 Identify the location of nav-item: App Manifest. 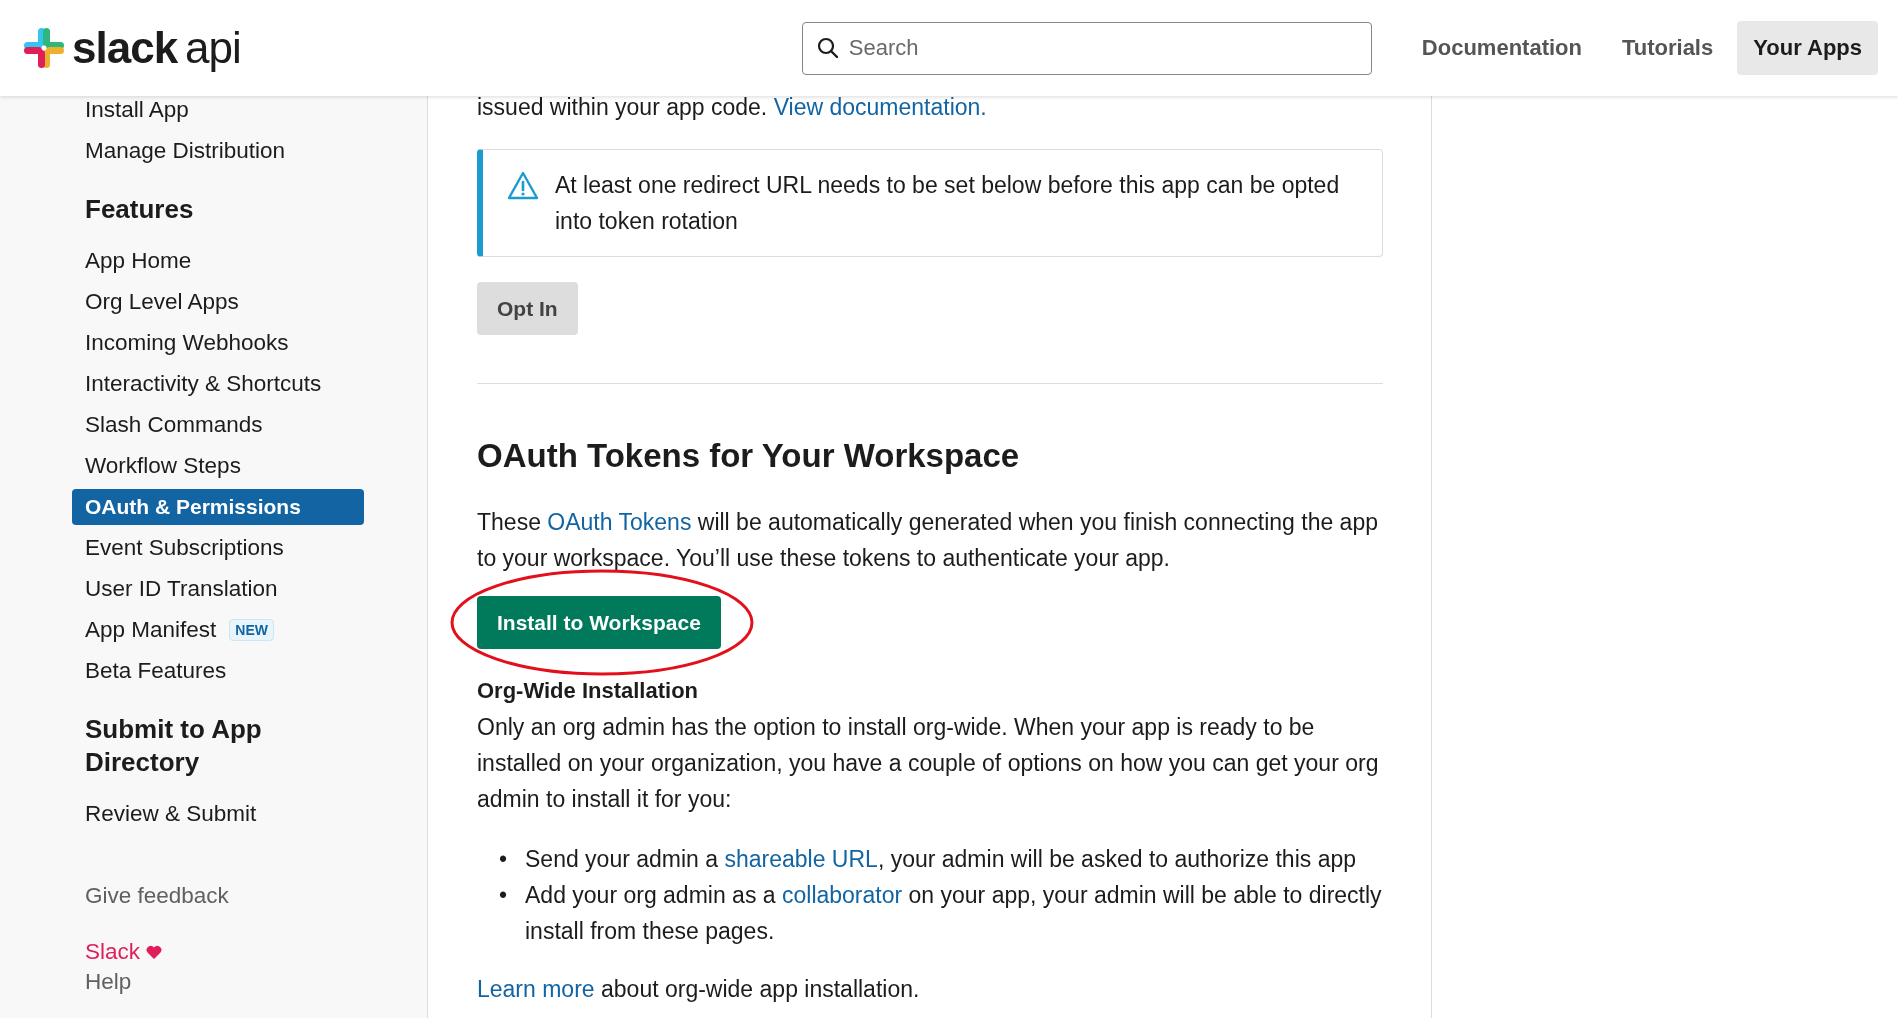
(151, 629).